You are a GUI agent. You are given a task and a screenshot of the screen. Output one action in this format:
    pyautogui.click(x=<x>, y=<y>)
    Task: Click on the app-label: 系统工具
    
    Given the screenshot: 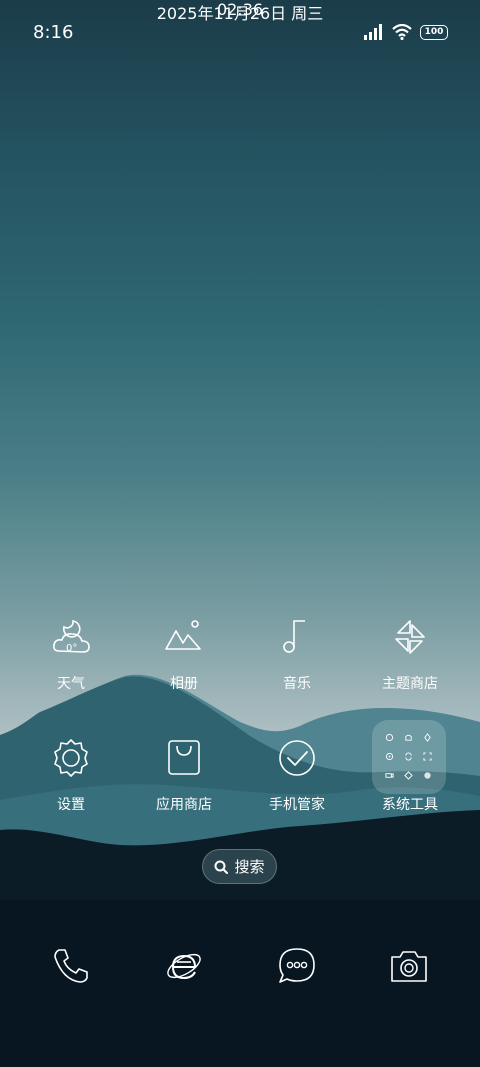 What is the action you would take?
    pyautogui.click(x=410, y=805)
    